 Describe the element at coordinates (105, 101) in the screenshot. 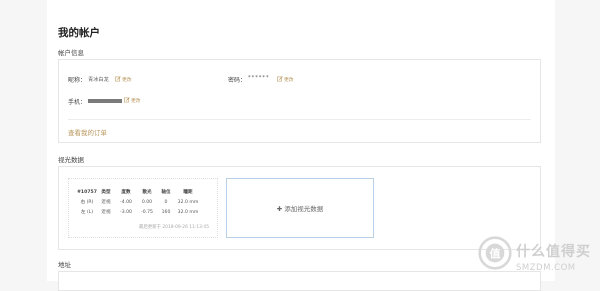

I see `phone-value-masked` at that location.